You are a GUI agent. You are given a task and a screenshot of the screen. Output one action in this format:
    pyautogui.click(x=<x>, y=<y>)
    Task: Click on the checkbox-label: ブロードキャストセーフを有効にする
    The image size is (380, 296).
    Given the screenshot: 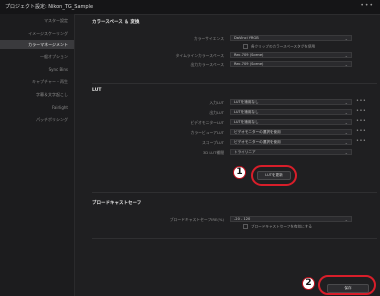 What is the action you would take?
    pyautogui.click(x=281, y=226)
    